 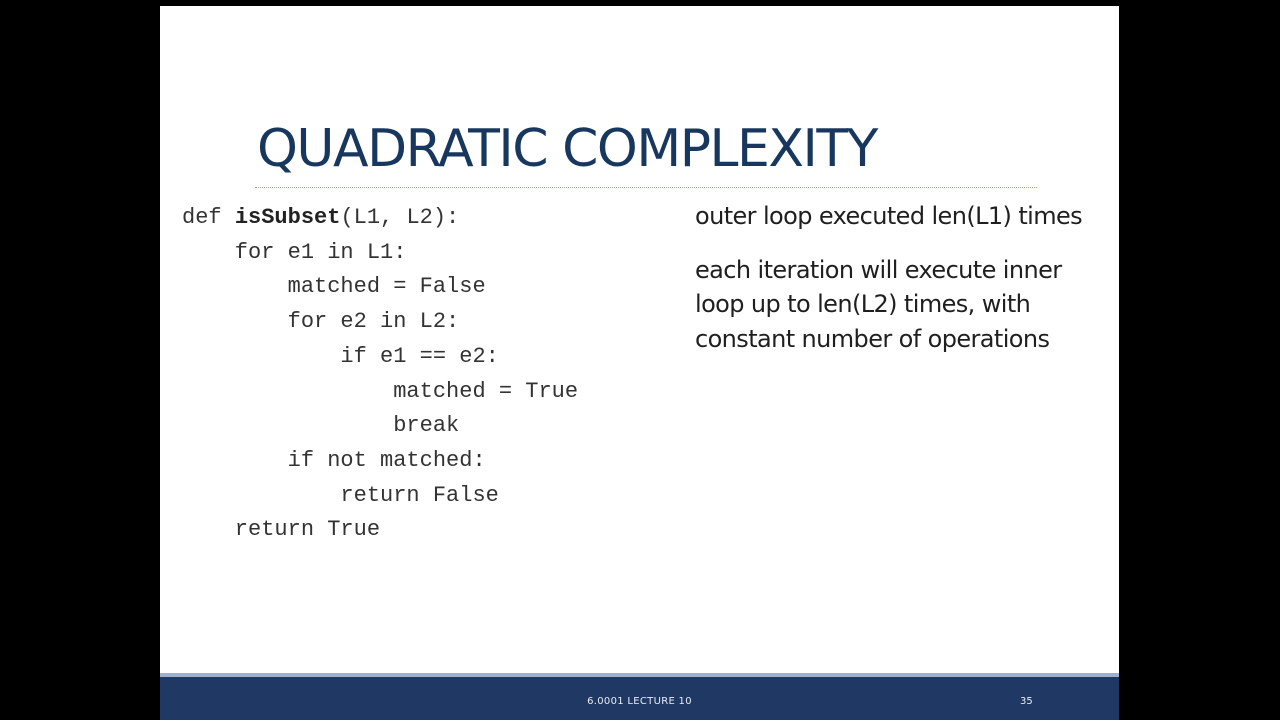 What do you see at coordinates (1026, 701) in the screenshot?
I see `page-number: 35` at bounding box center [1026, 701].